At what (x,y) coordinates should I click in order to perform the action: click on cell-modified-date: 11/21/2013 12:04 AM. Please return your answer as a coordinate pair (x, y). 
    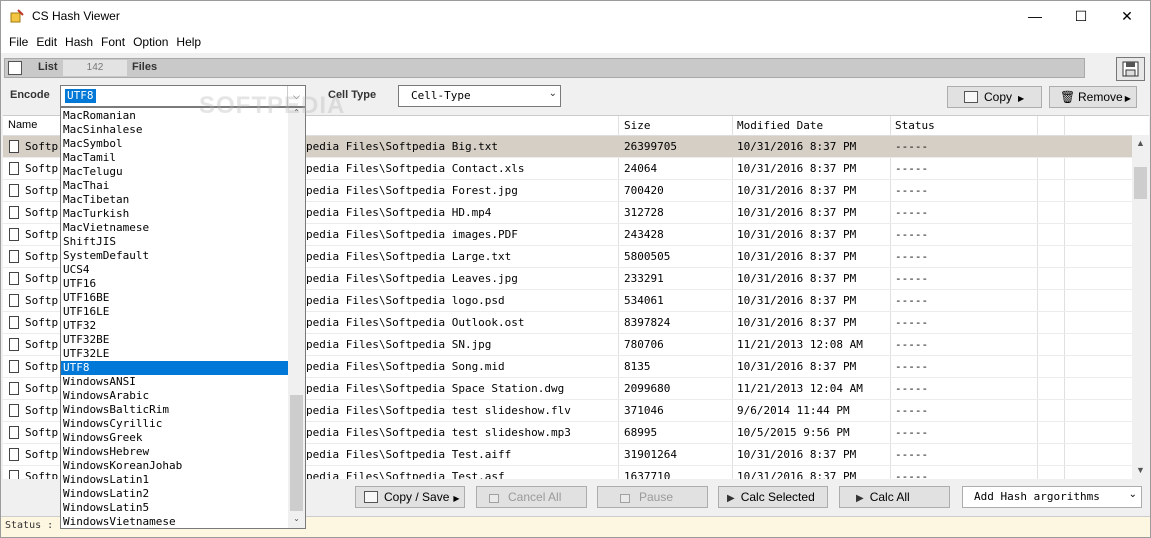
    Looking at the image, I should click on (800, 388).